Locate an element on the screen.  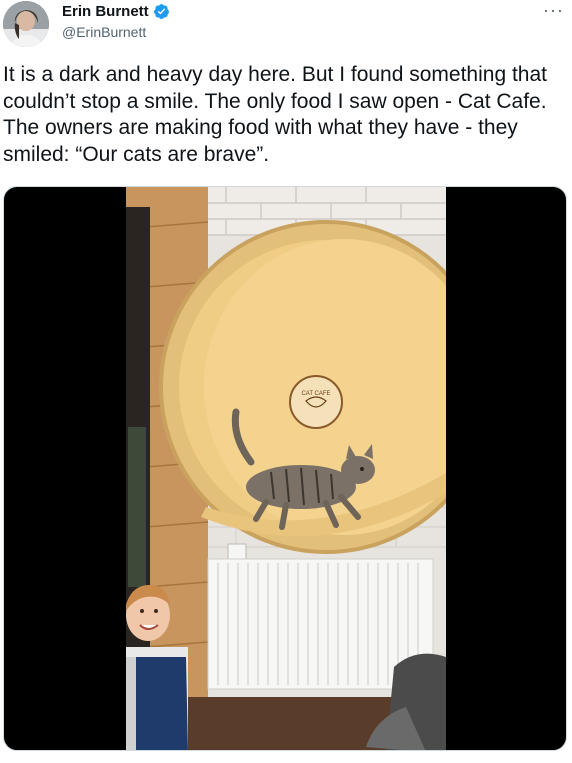
more-options-icon: ··· is located at coordinates (553, 10).